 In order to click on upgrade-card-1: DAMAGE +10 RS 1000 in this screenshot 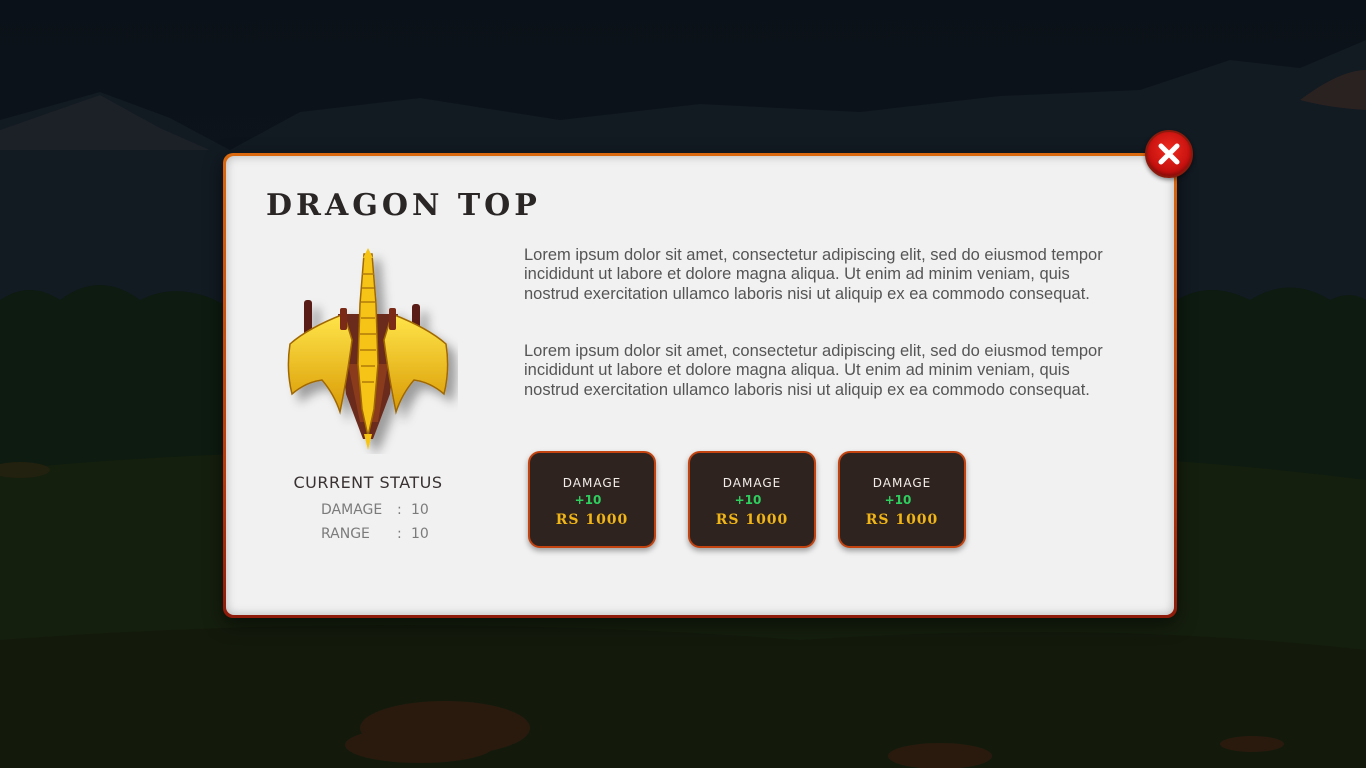, I will do `click(592, 499)`.